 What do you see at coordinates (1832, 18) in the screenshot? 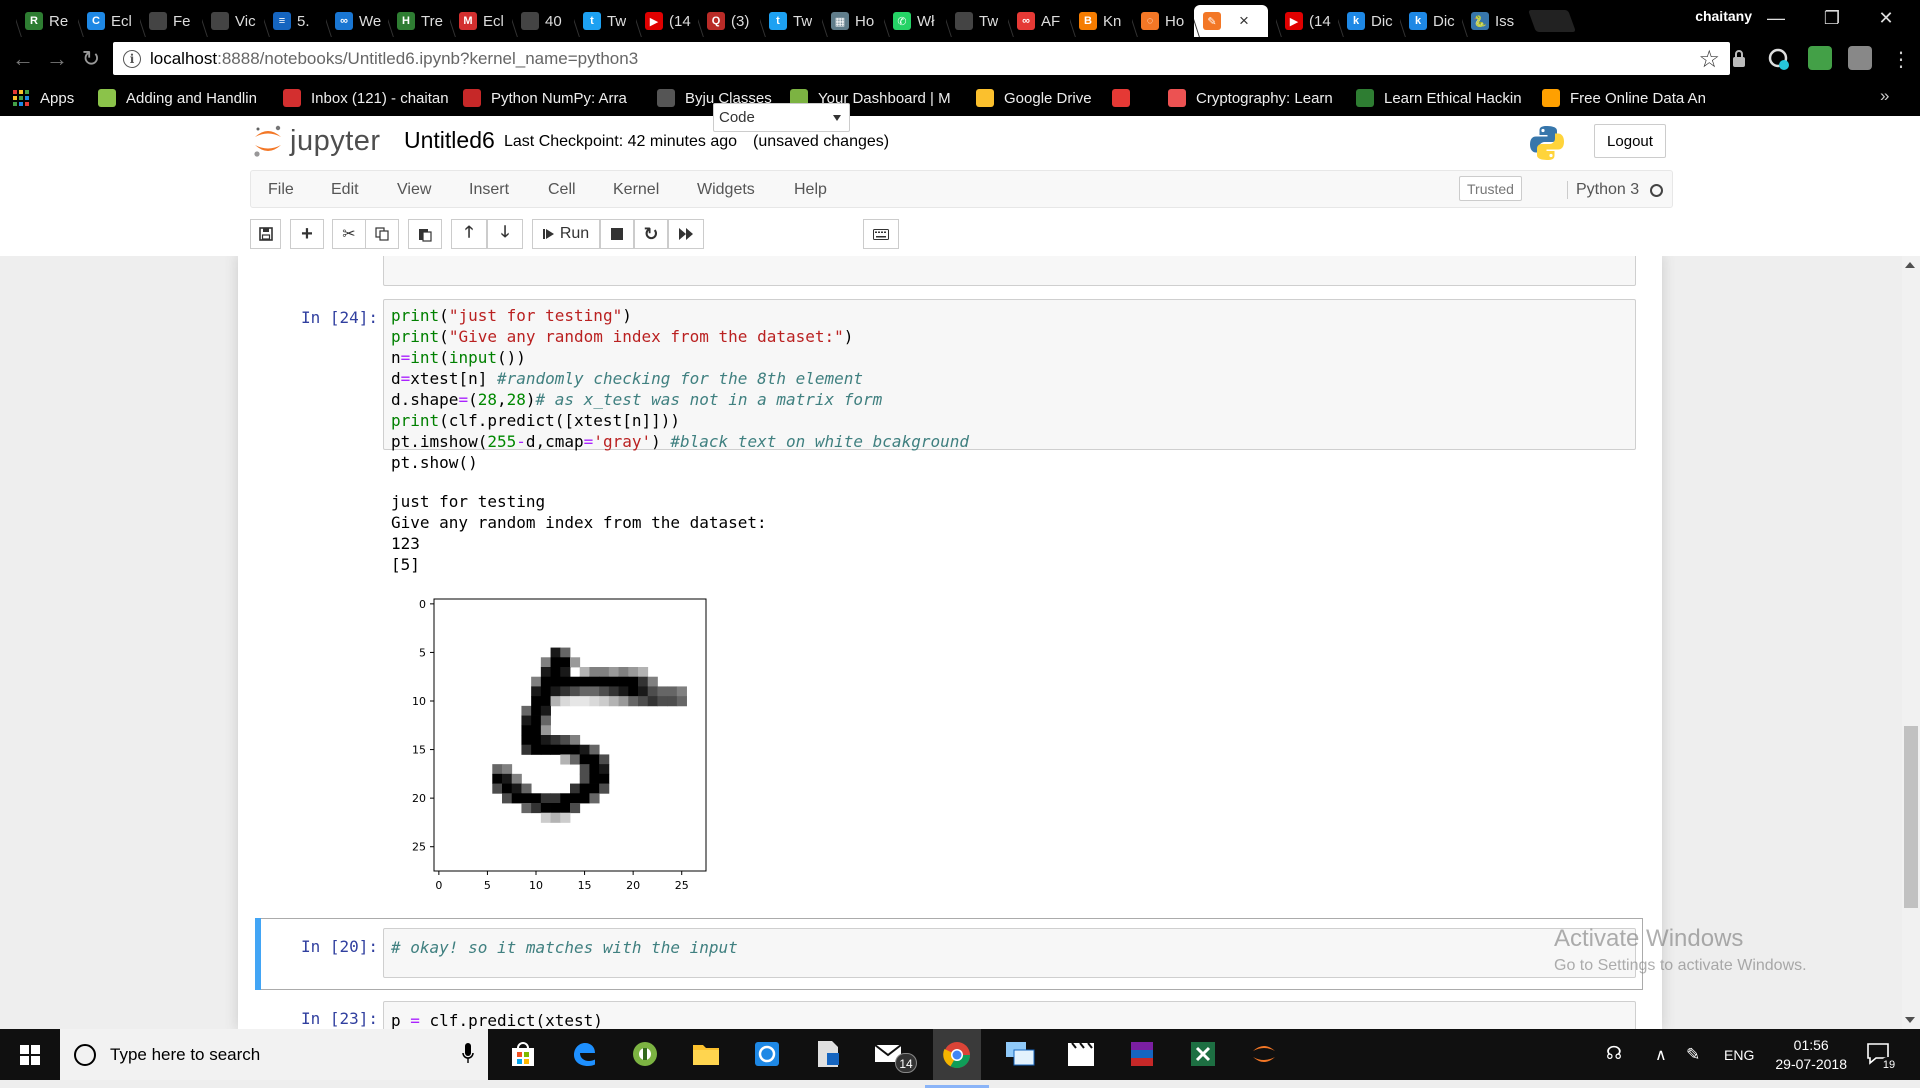
I see `restore-icon: ❐` at bounding box center [1832, 18].